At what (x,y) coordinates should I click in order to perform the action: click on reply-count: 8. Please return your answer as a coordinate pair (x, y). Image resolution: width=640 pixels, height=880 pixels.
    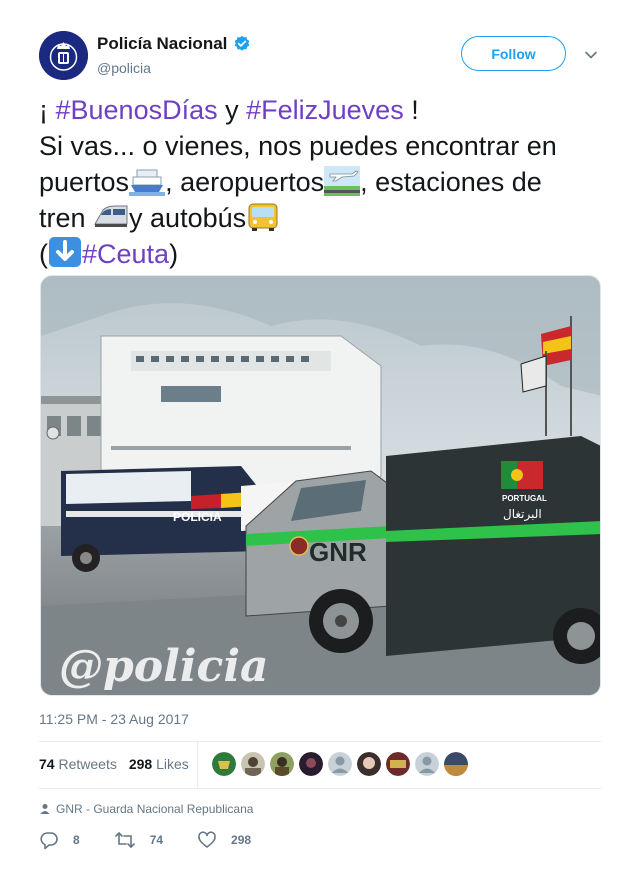
    Looking at the image, I should click on (76, 840).